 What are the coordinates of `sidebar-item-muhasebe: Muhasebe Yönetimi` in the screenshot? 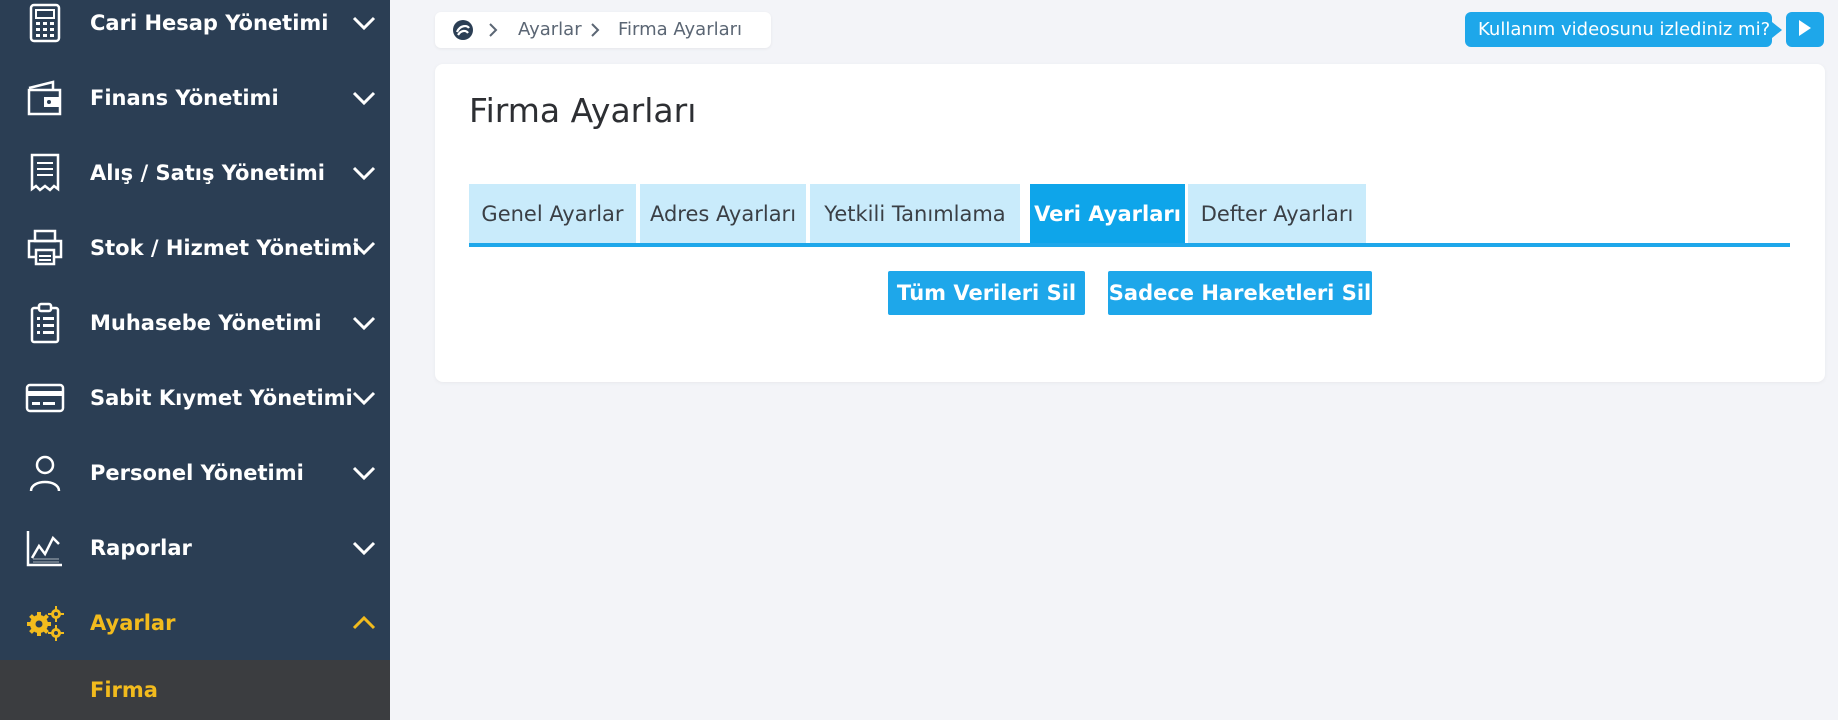 It's located at (195, 322).